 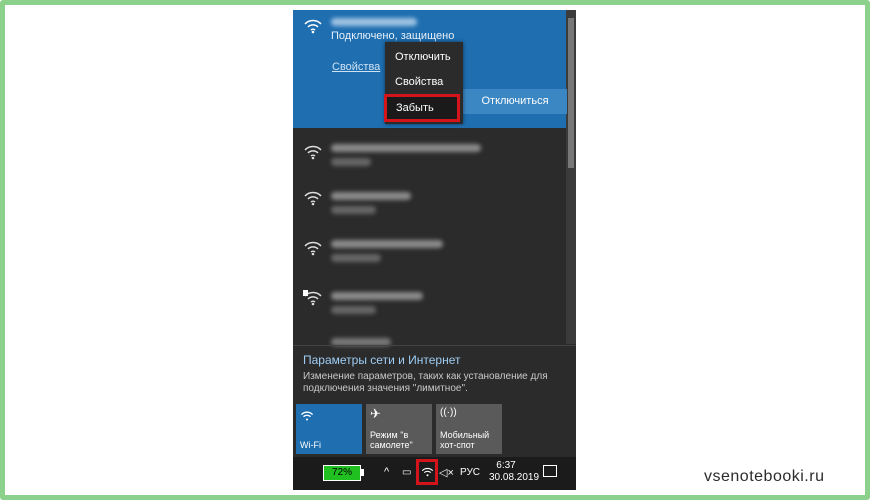 What do you see at coordinates (571, 177) in the screenshot?
I see `scrollbar` at bounding box center [571, 177].